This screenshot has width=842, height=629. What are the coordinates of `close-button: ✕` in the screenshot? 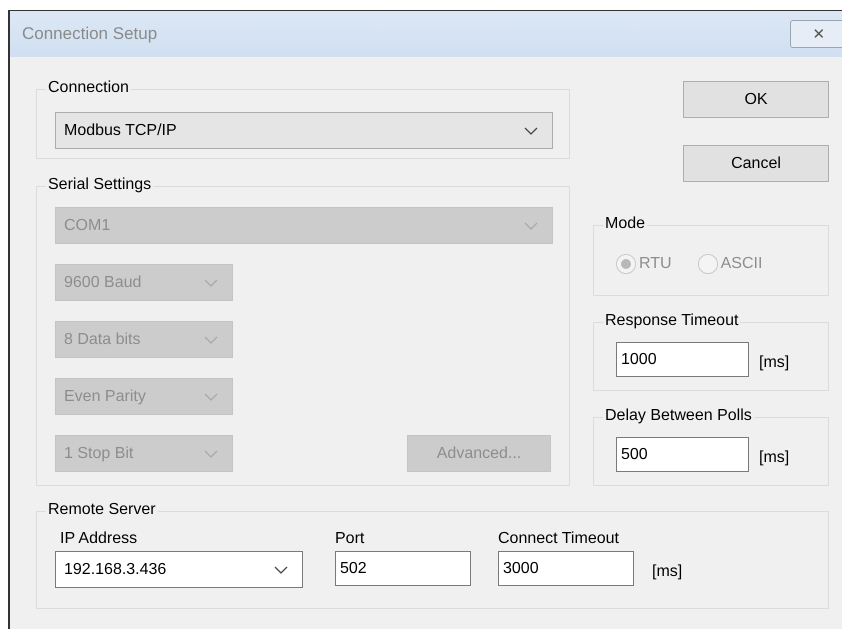 It's located at (816, 34).